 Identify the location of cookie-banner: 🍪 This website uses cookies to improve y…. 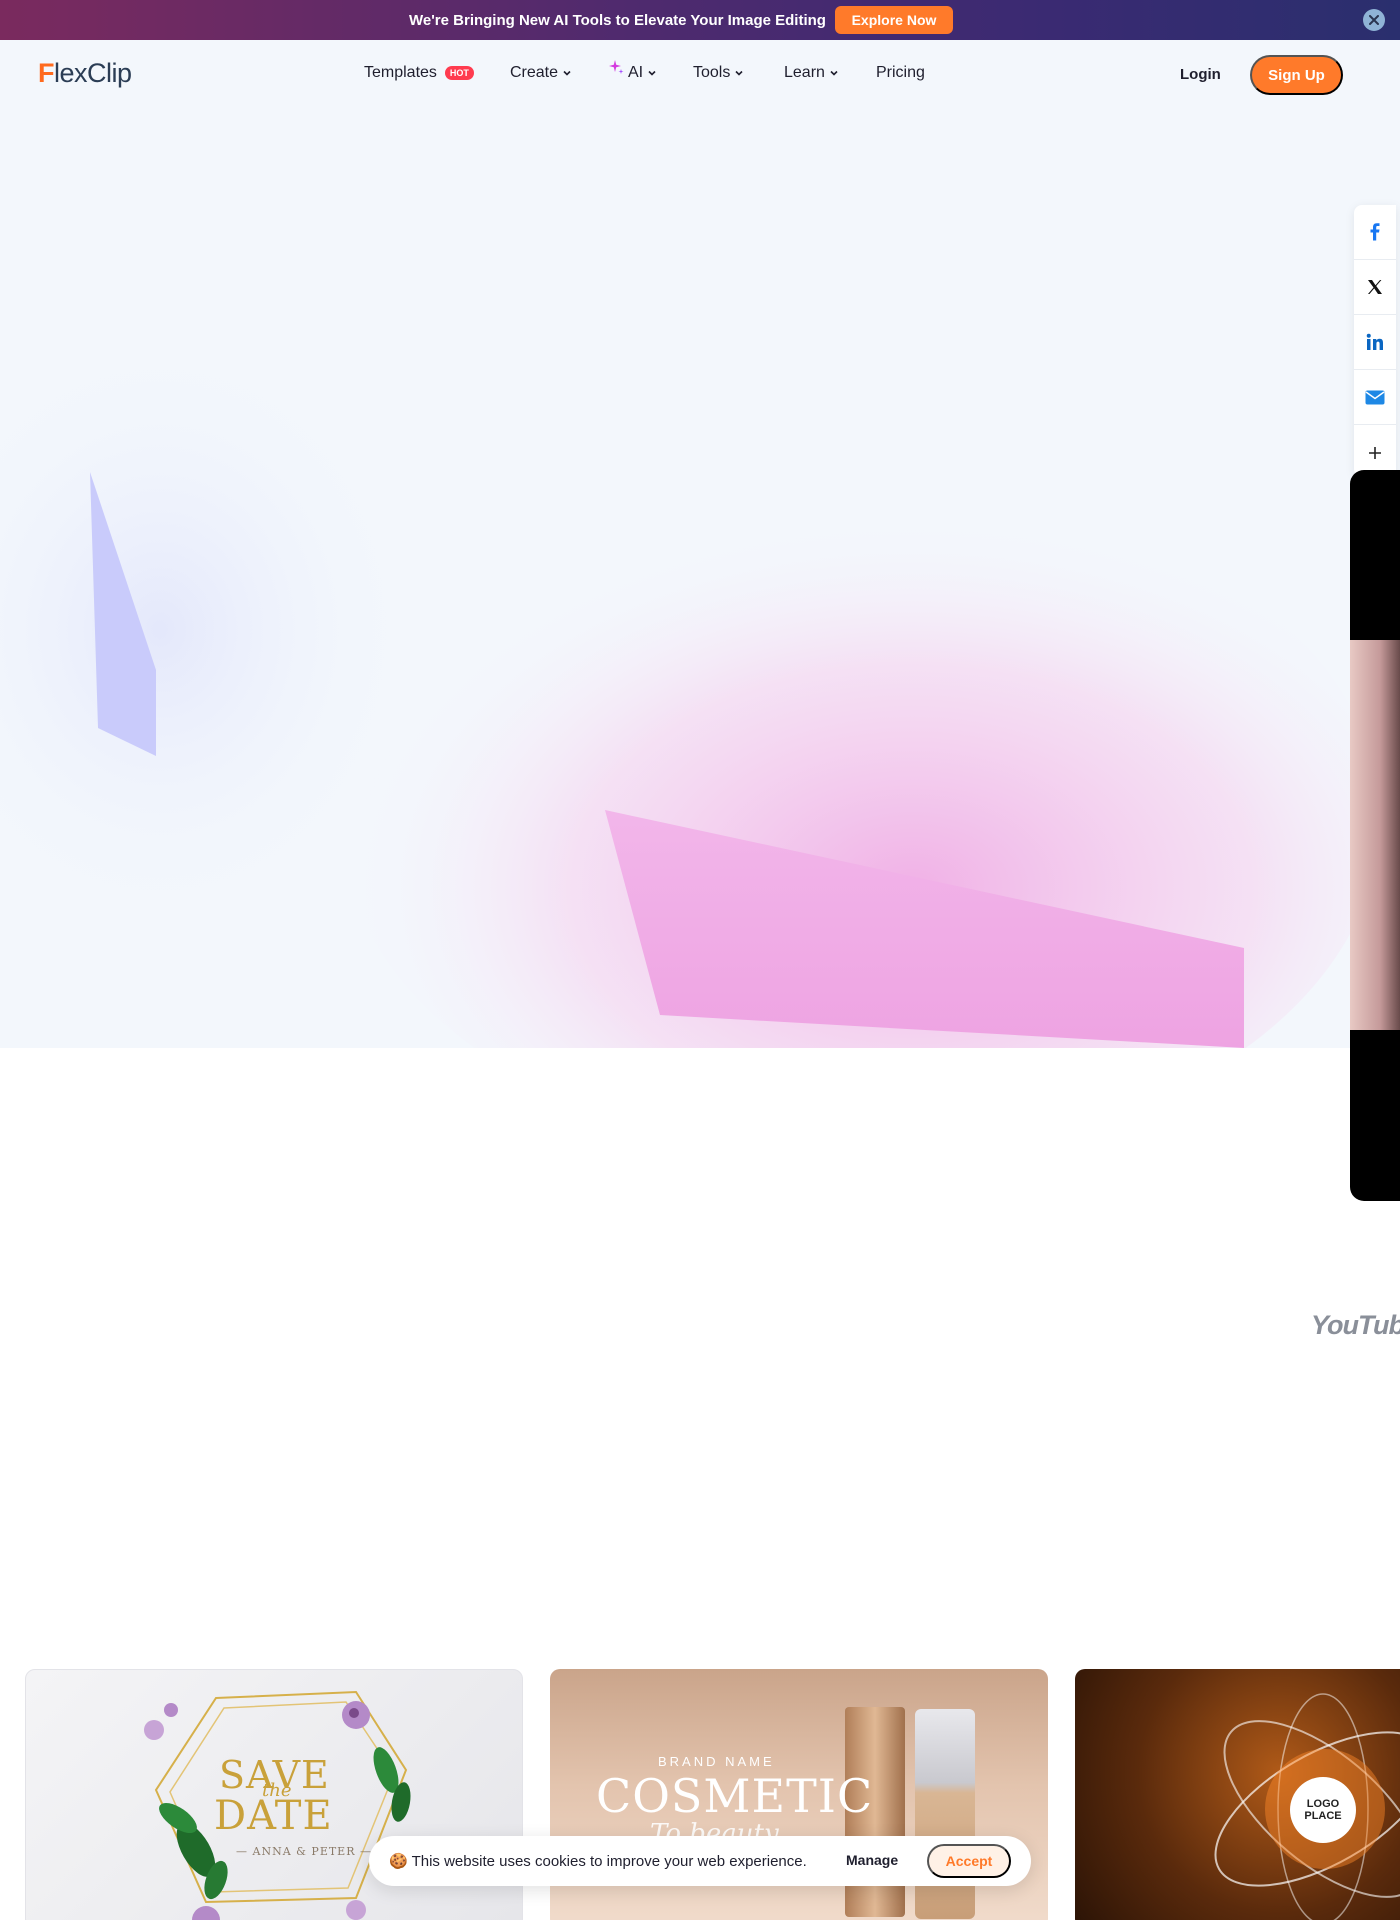
(700, 1861).